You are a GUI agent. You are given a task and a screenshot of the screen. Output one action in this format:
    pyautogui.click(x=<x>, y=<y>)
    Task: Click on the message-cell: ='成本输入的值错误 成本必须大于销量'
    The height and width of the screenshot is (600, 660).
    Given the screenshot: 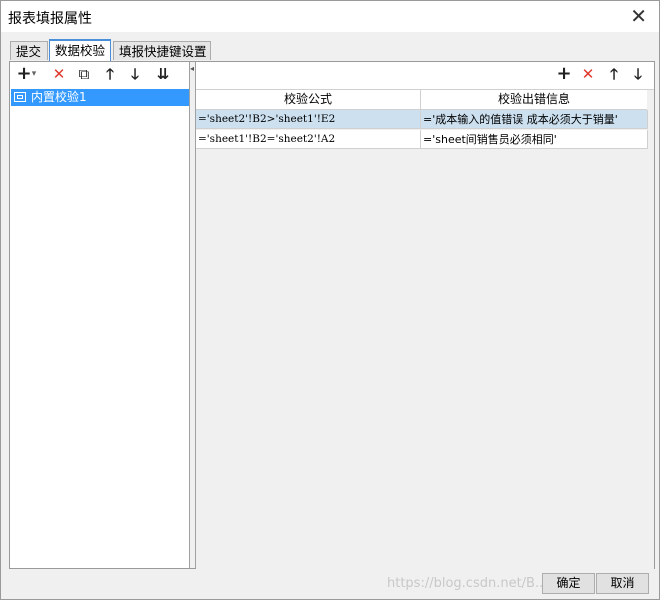 What is the action you would take?
    pyautogui.click(x=534, y=119)
    